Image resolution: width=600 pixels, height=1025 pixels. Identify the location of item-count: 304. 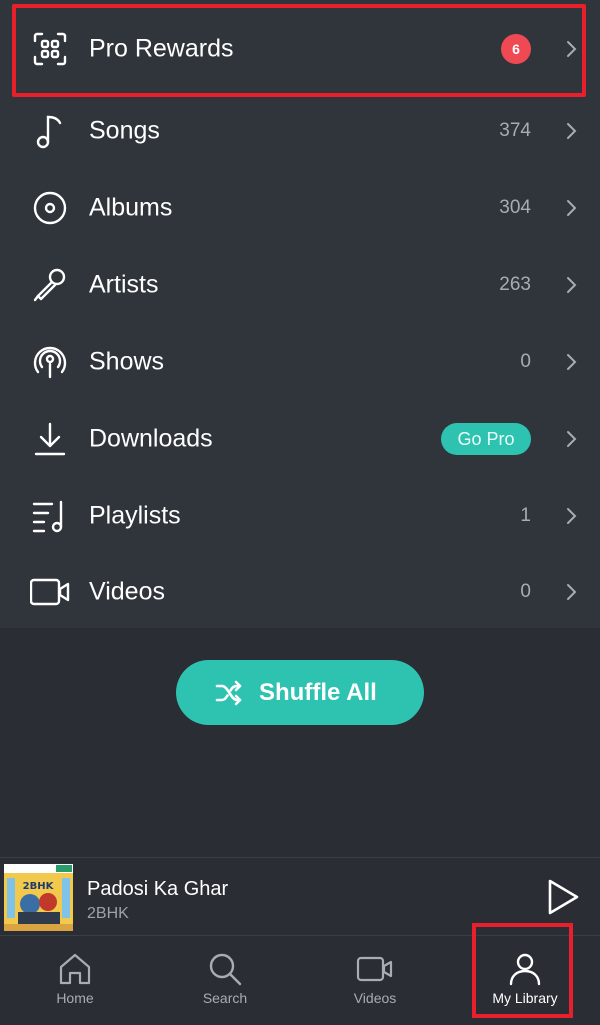
(515, 207).